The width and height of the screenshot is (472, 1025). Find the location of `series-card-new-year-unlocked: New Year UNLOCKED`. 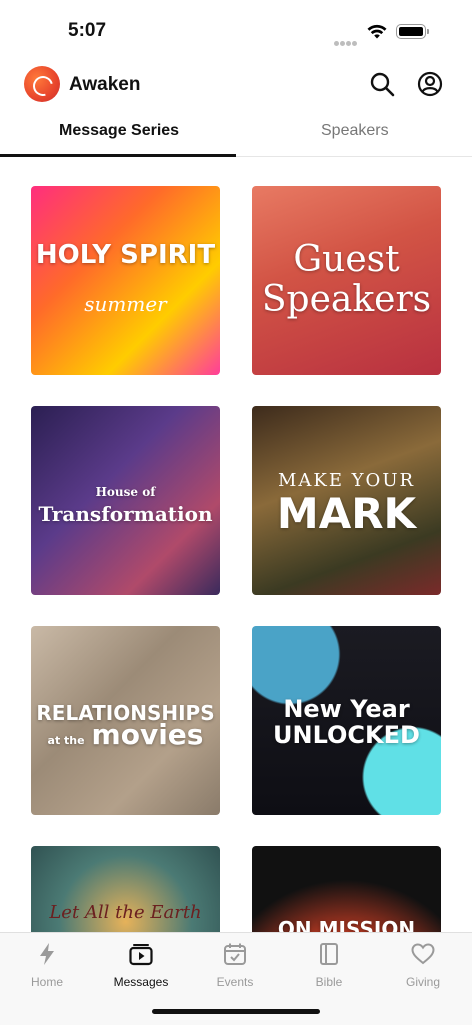

series-card-new-year-unlocked: New Year UNLOCKED is located at coordinates (346, 720).